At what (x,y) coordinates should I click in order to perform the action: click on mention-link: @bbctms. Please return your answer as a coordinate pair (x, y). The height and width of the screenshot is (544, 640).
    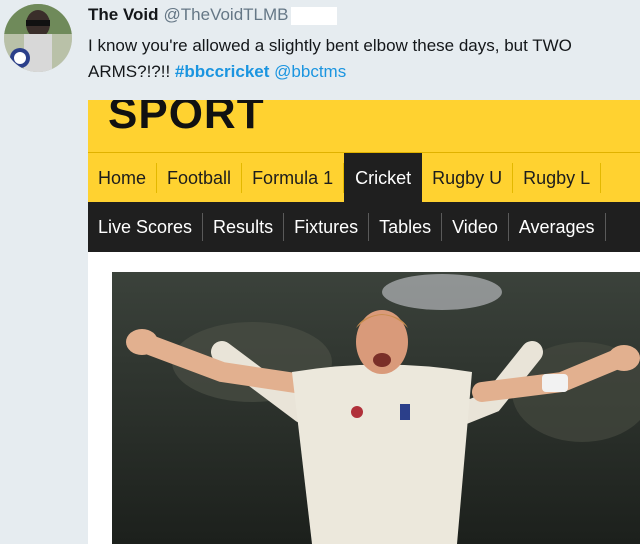
    Looking at the image, I should click on (310, 71).